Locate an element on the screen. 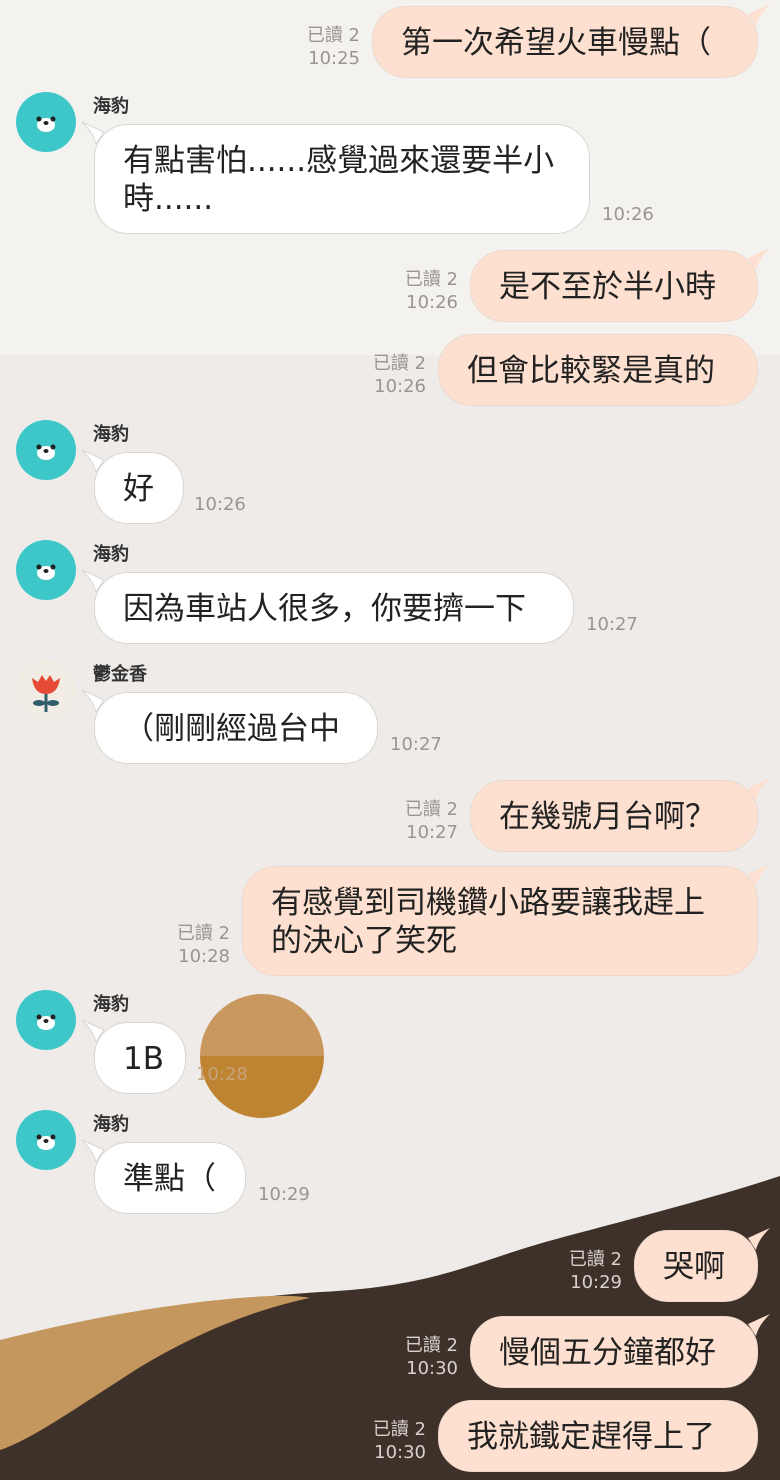 The height and width of the screenshot is (1480, 780). message-text: 我就鐵定趕得上了 is located at coordinates (591, 1437).